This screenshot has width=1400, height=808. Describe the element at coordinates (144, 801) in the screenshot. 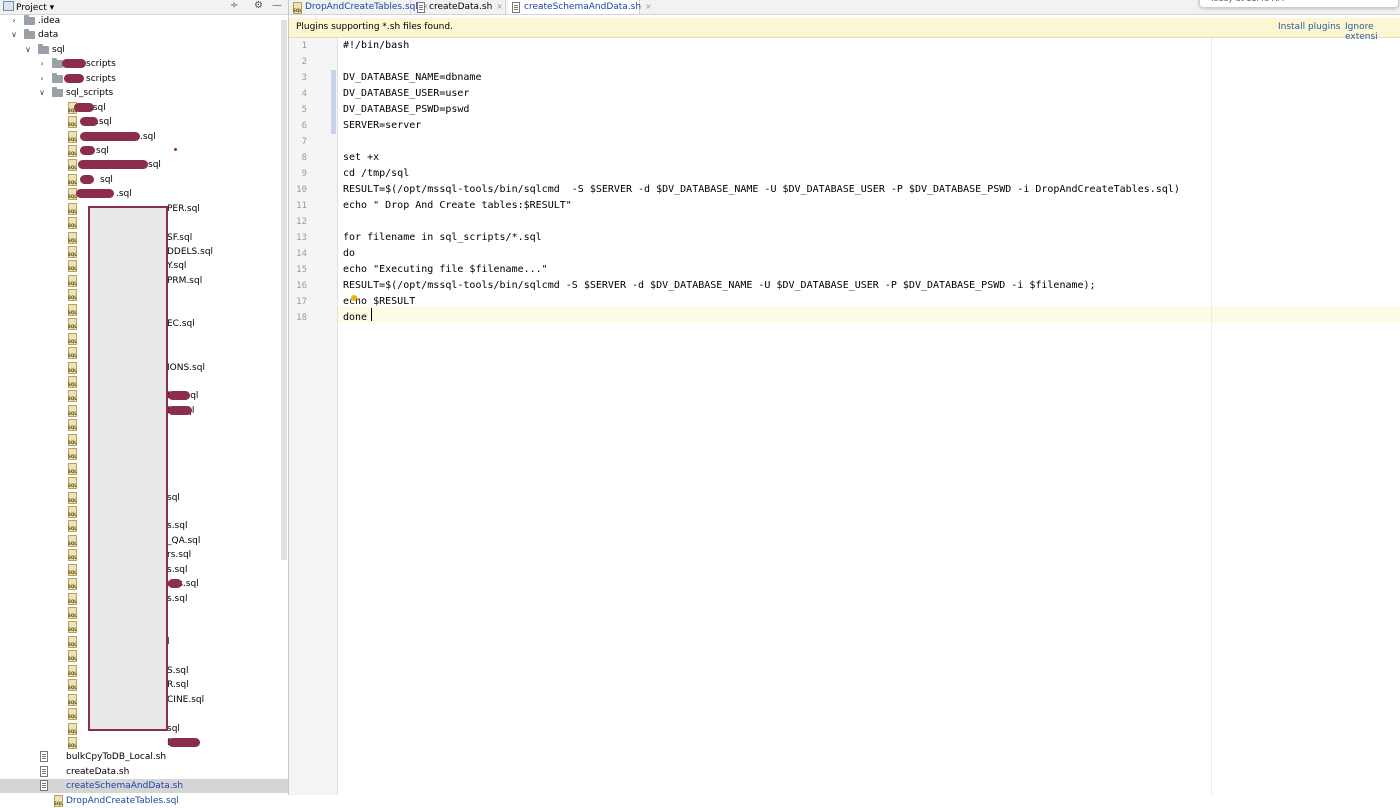

I see `tree-file: DropAndCreateTables.sql` at that location.